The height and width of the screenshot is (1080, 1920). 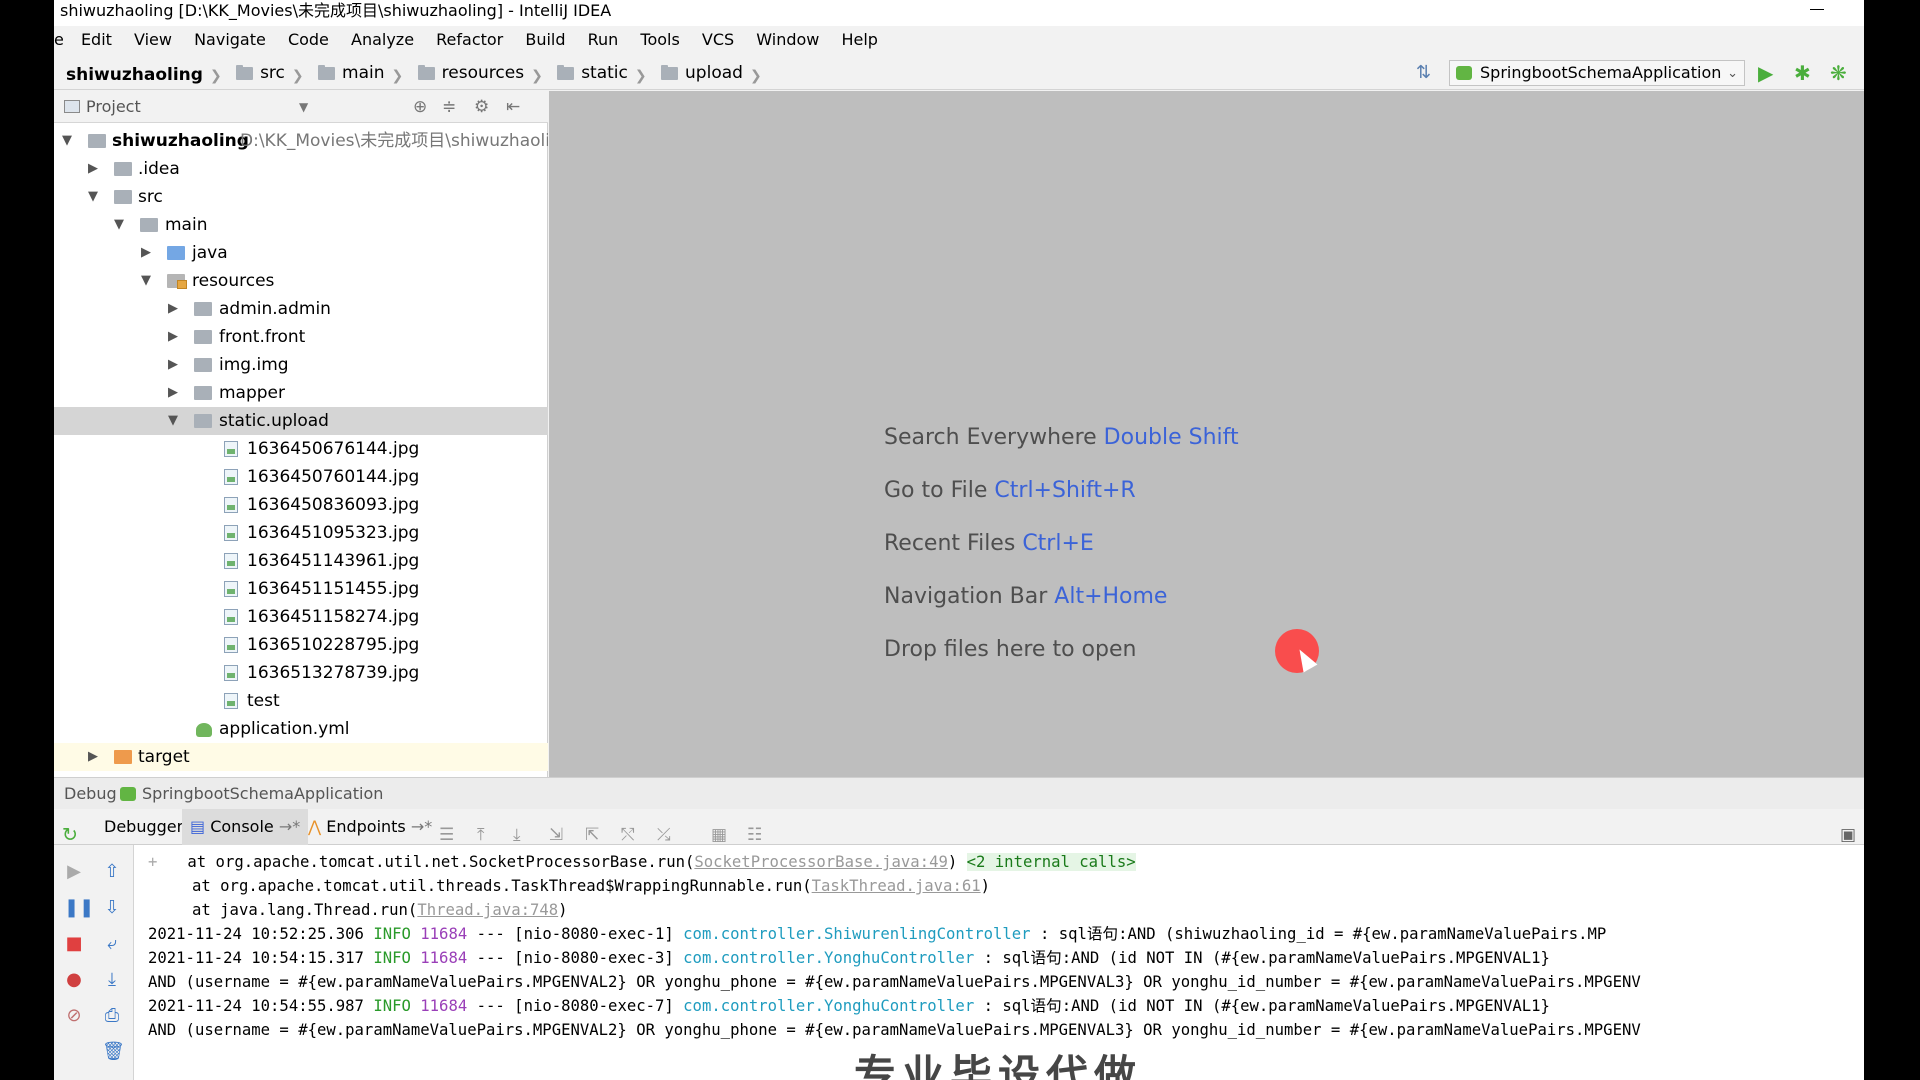 I want to click on menu-code: Code, so click(x=308, y=40).